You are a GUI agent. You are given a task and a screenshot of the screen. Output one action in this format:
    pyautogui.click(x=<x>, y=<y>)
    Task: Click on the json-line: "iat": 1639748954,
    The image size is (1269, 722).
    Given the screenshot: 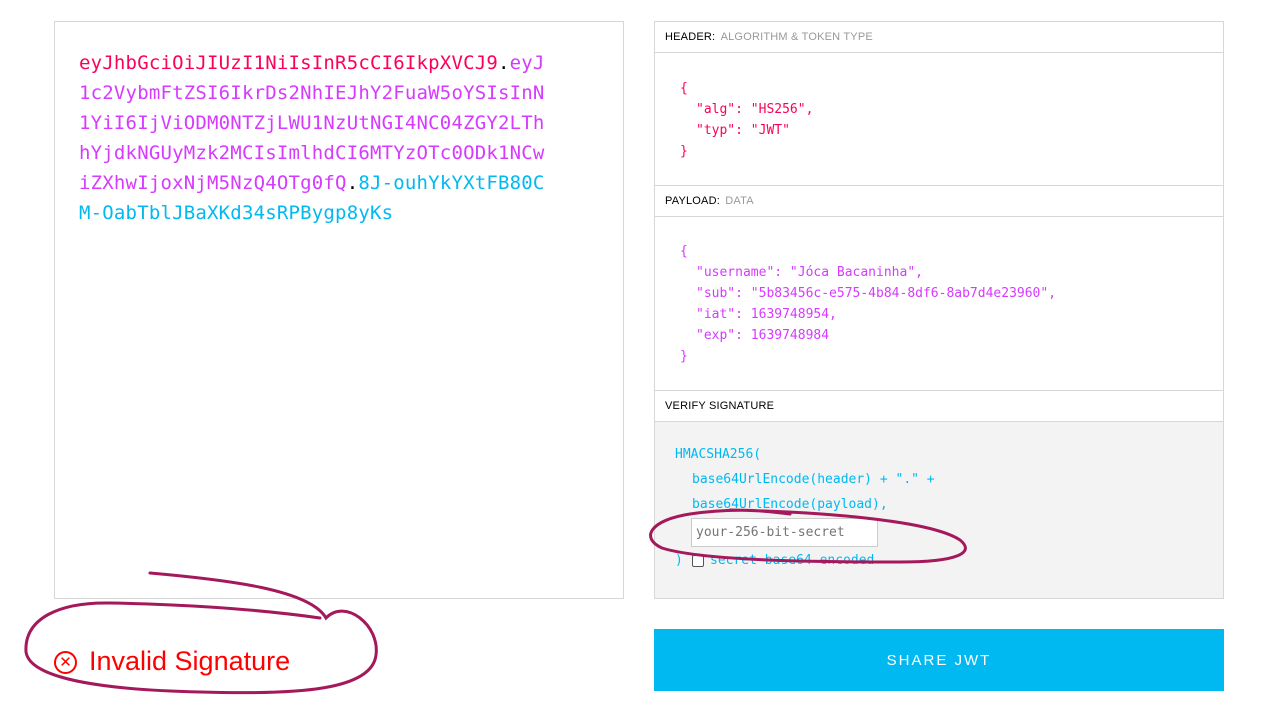 What is the action you would take?
    pyautogui.click(x=766, y=314)
    